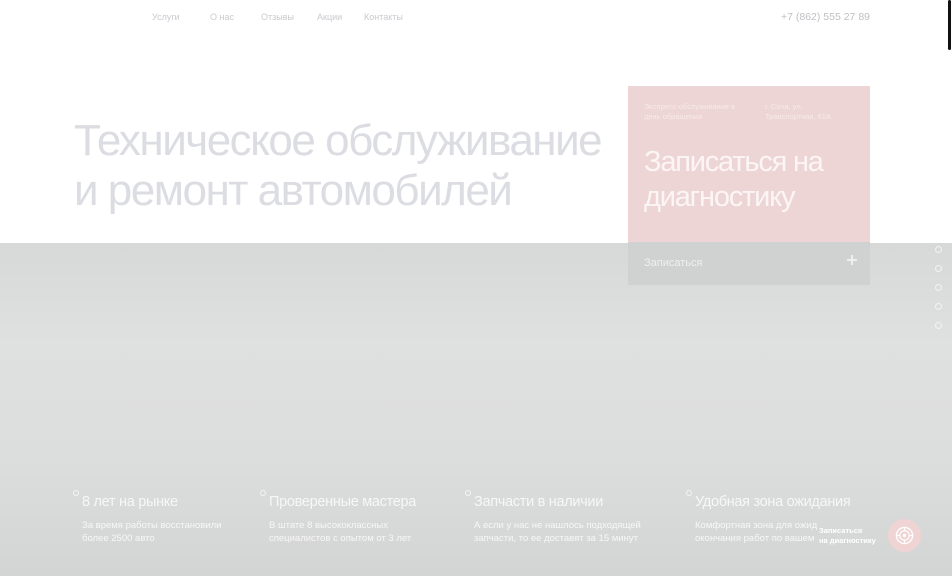 This screenshot has width=952, height=576. What do you see at coordinates (734, 180) in the screenshot?
I see `booking-card-title: Записаться на диагностику` at bounding box center [734, 180].